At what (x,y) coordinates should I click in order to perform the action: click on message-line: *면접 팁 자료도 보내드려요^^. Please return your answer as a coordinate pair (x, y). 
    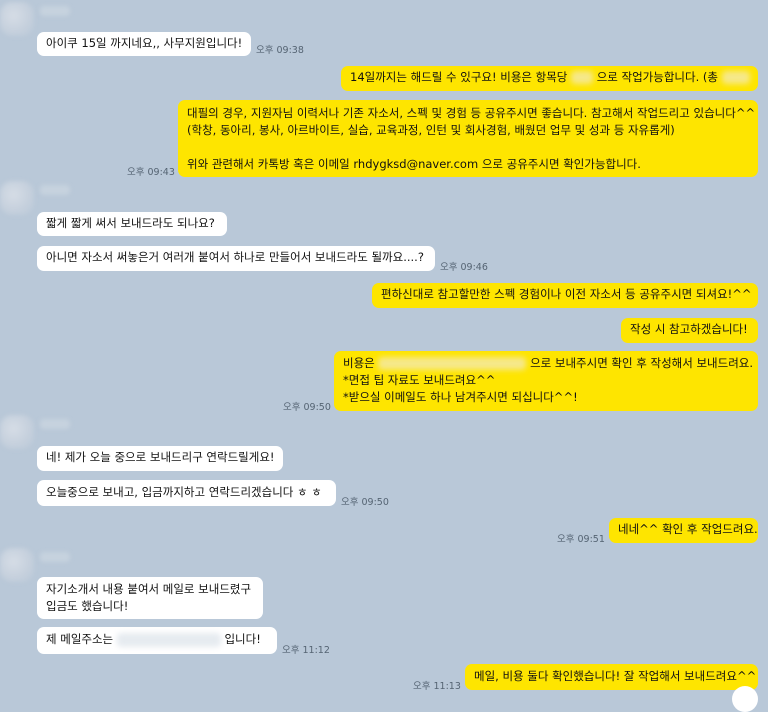
    Looking at the image, I should click on (419, 380).